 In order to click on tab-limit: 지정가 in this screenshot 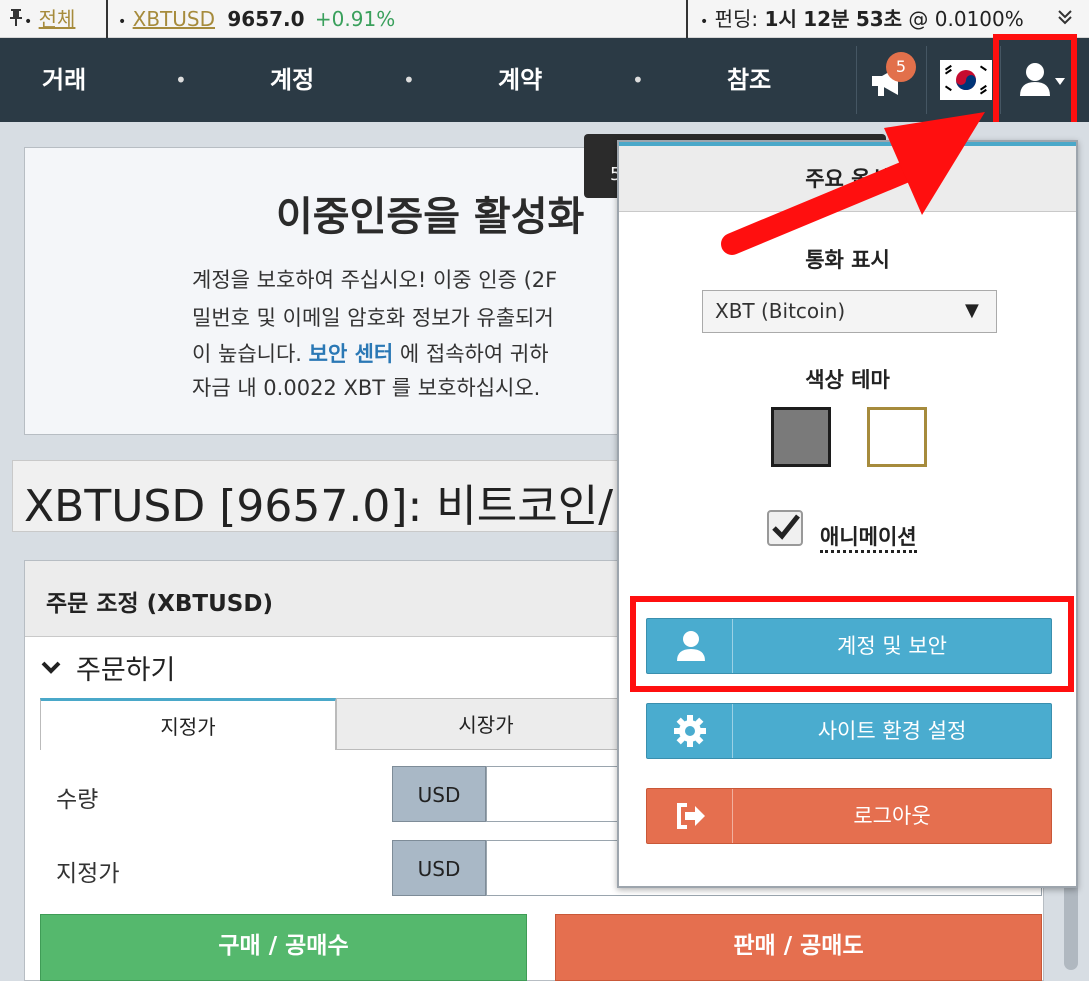, I will do `click(188, 724)`.